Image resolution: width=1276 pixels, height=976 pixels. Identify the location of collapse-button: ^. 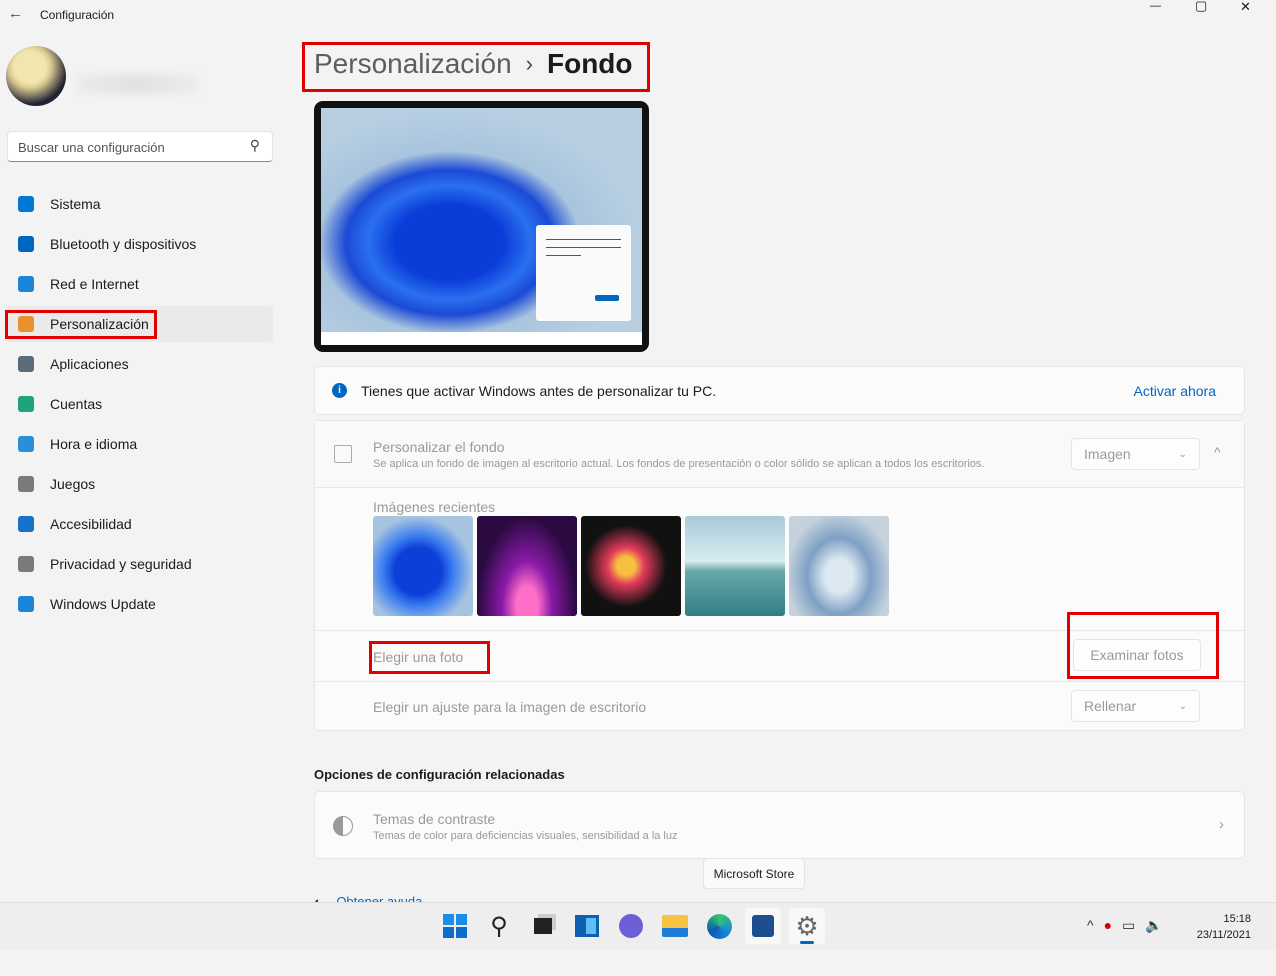
(1217, 452).